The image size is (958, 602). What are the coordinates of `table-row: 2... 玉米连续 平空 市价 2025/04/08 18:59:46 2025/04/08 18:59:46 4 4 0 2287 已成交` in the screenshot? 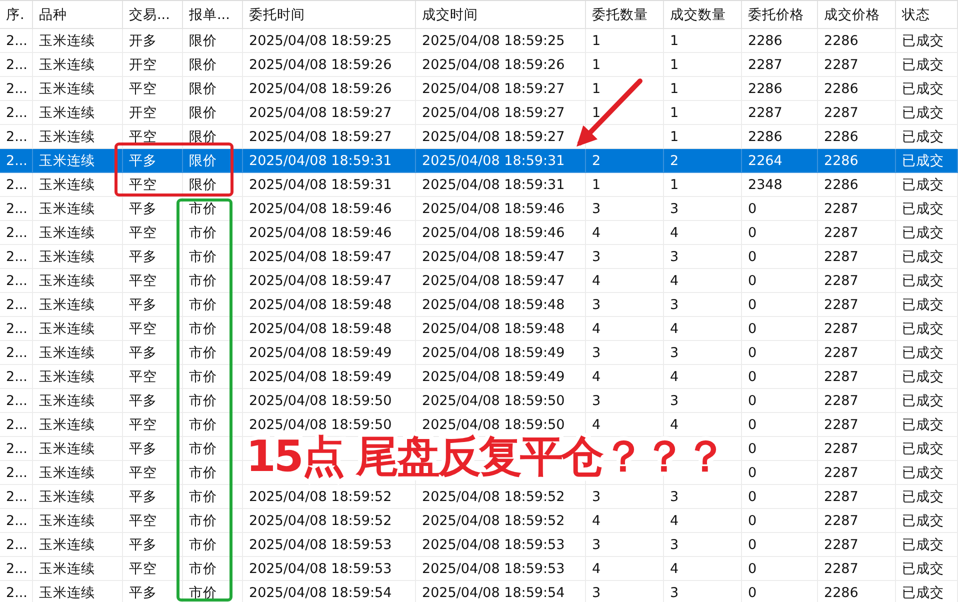 It's located at (479, 233).